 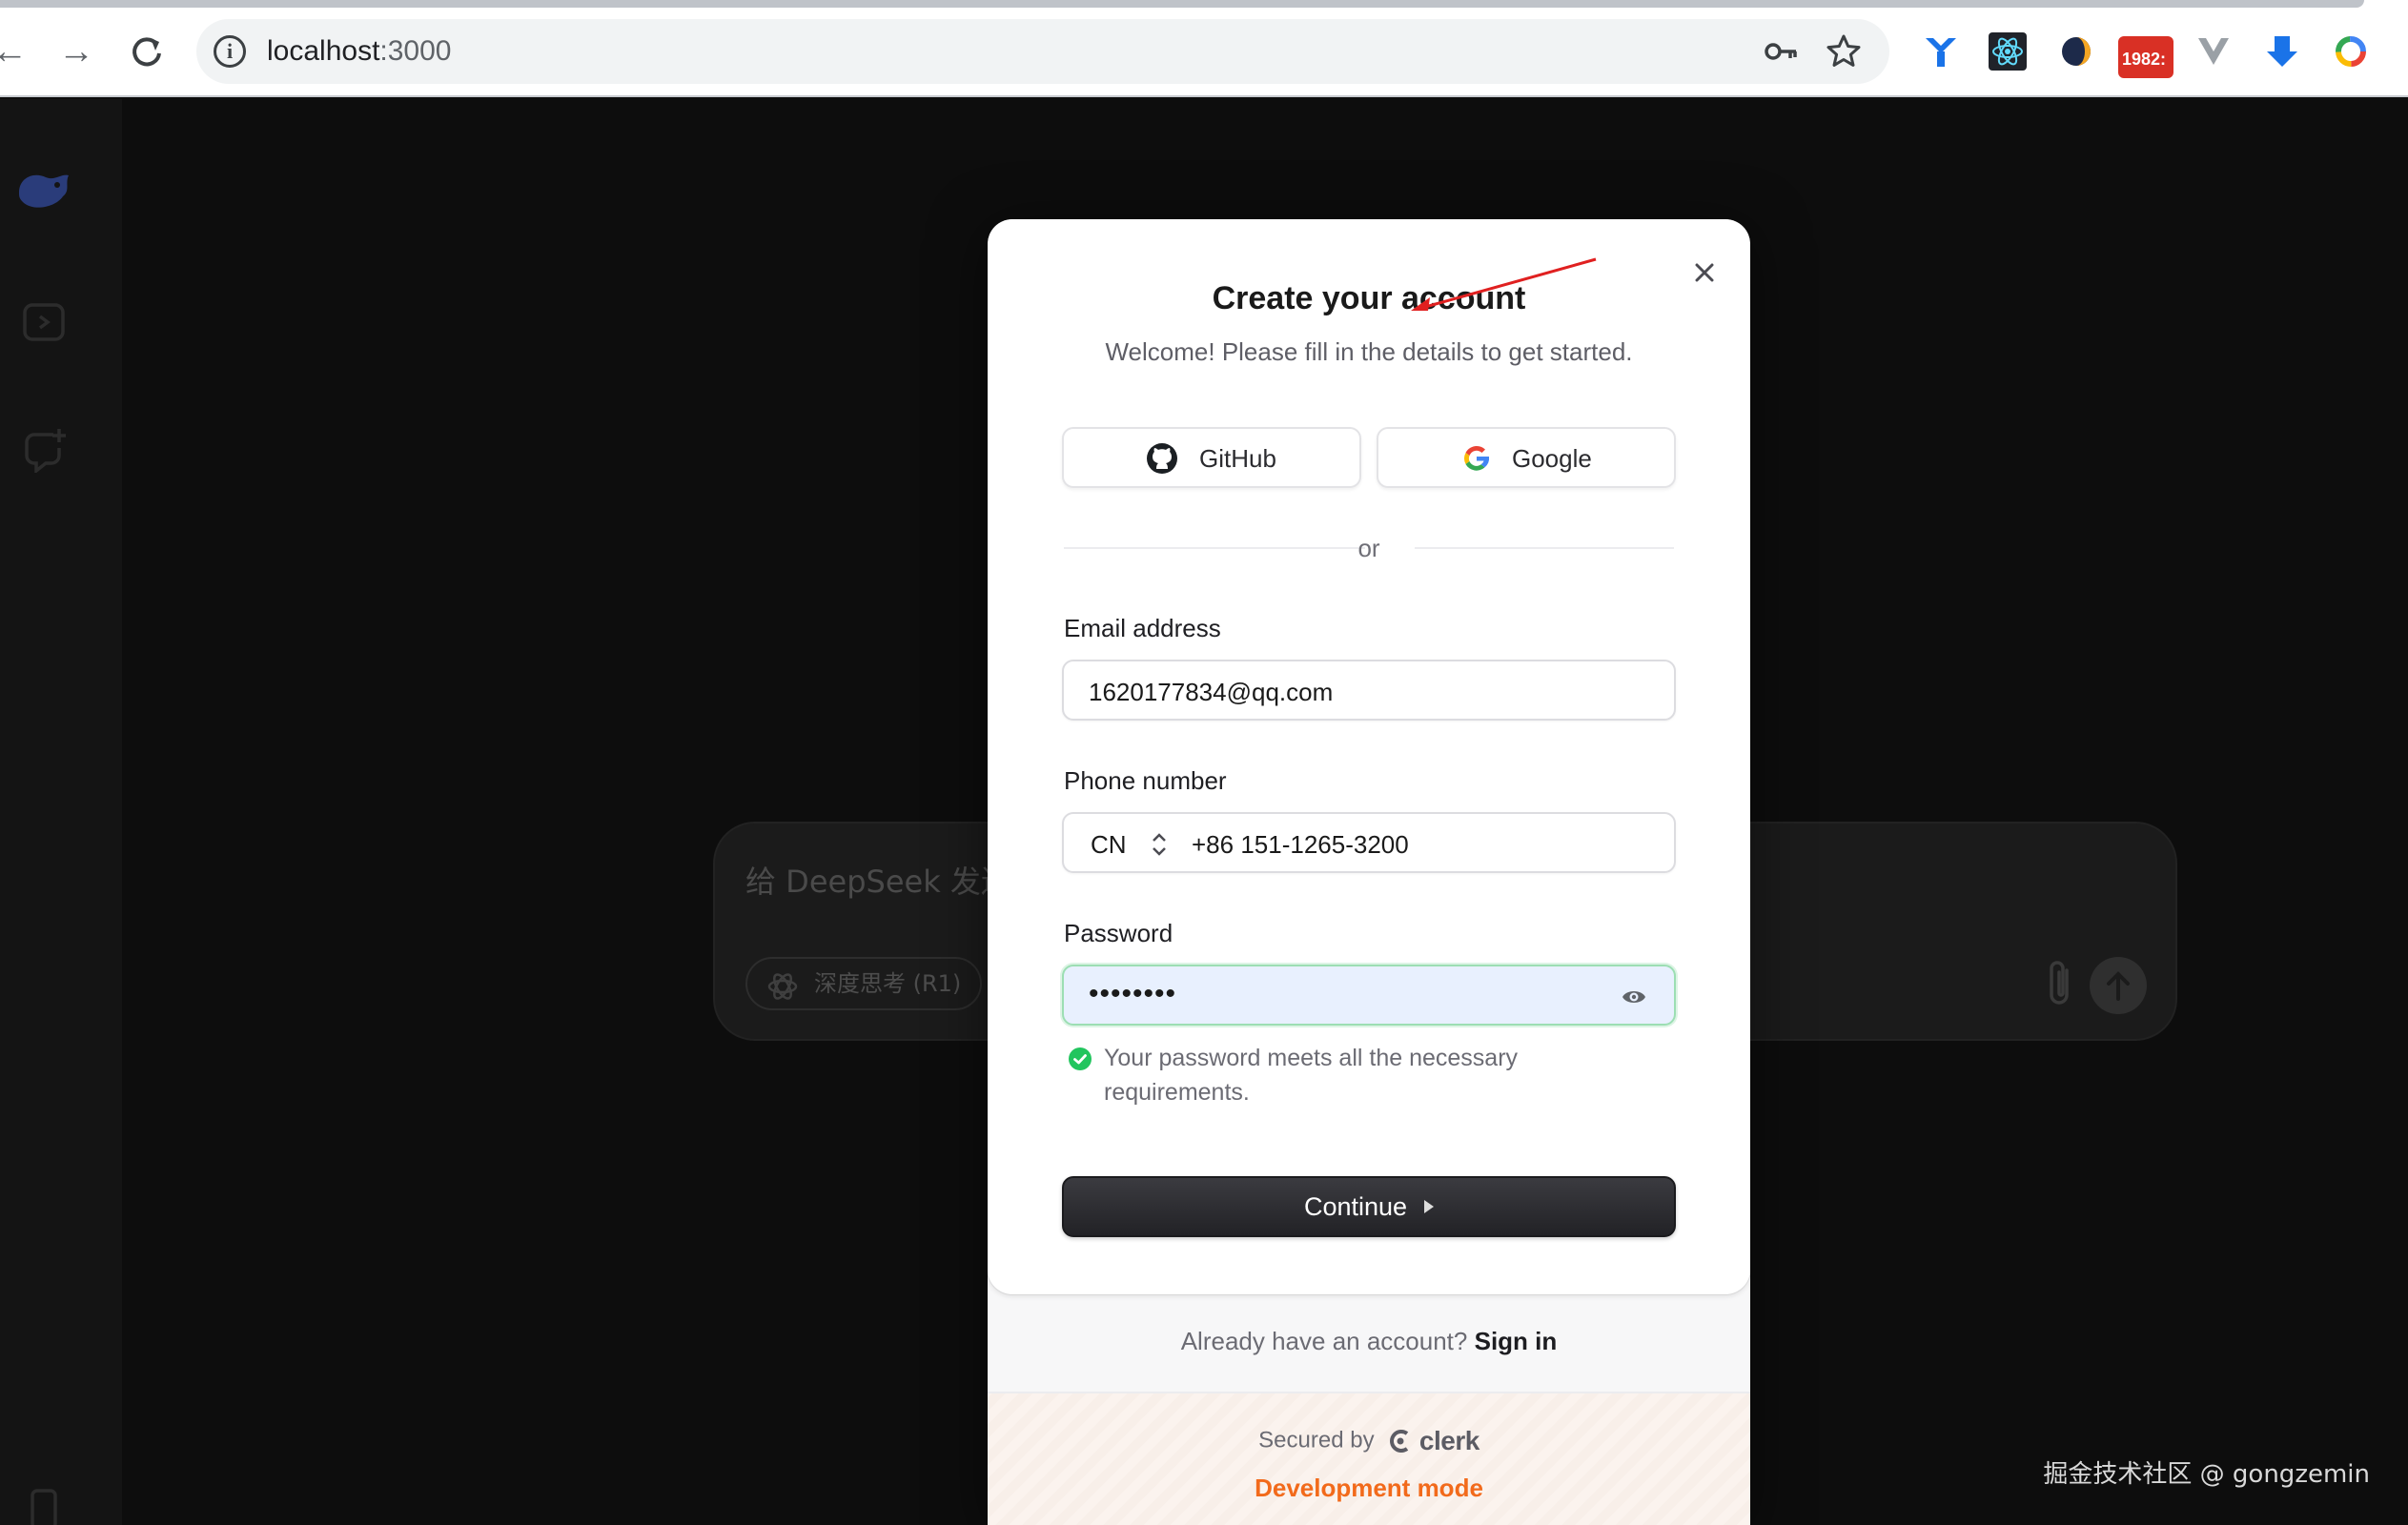 What do you see at coordinates (1477, 459) in the screenshot?
I see `google-icon` at bounding box center [1477, 459].